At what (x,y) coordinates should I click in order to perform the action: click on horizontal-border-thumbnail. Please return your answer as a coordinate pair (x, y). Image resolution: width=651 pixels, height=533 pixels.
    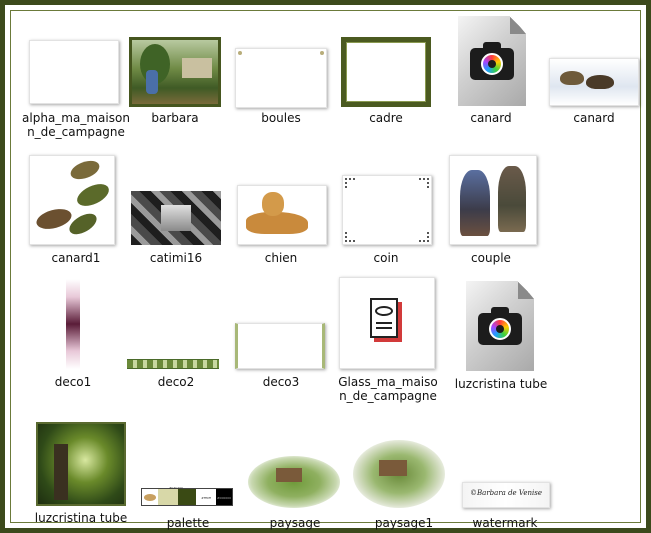
    Looking at the image, I should click on (173, 364).